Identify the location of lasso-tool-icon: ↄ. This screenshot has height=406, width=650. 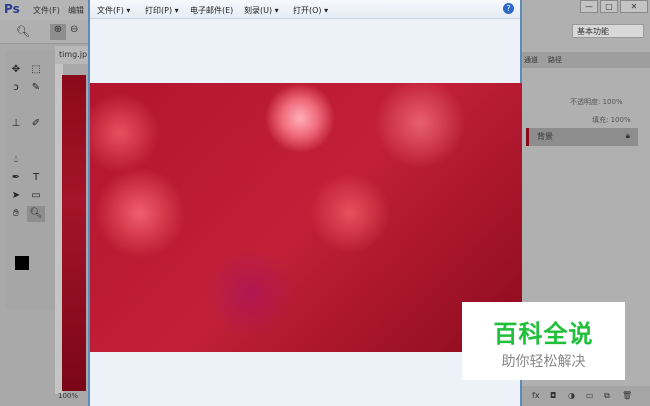
(16, 88).